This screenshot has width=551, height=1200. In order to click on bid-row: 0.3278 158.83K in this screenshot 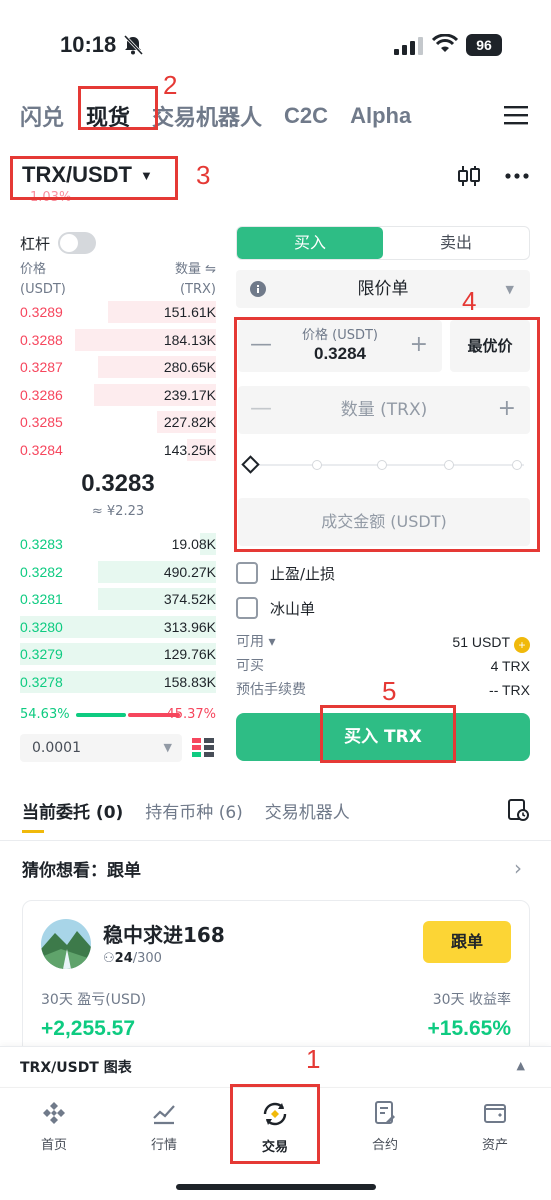, I will do `click(118, 682)`.